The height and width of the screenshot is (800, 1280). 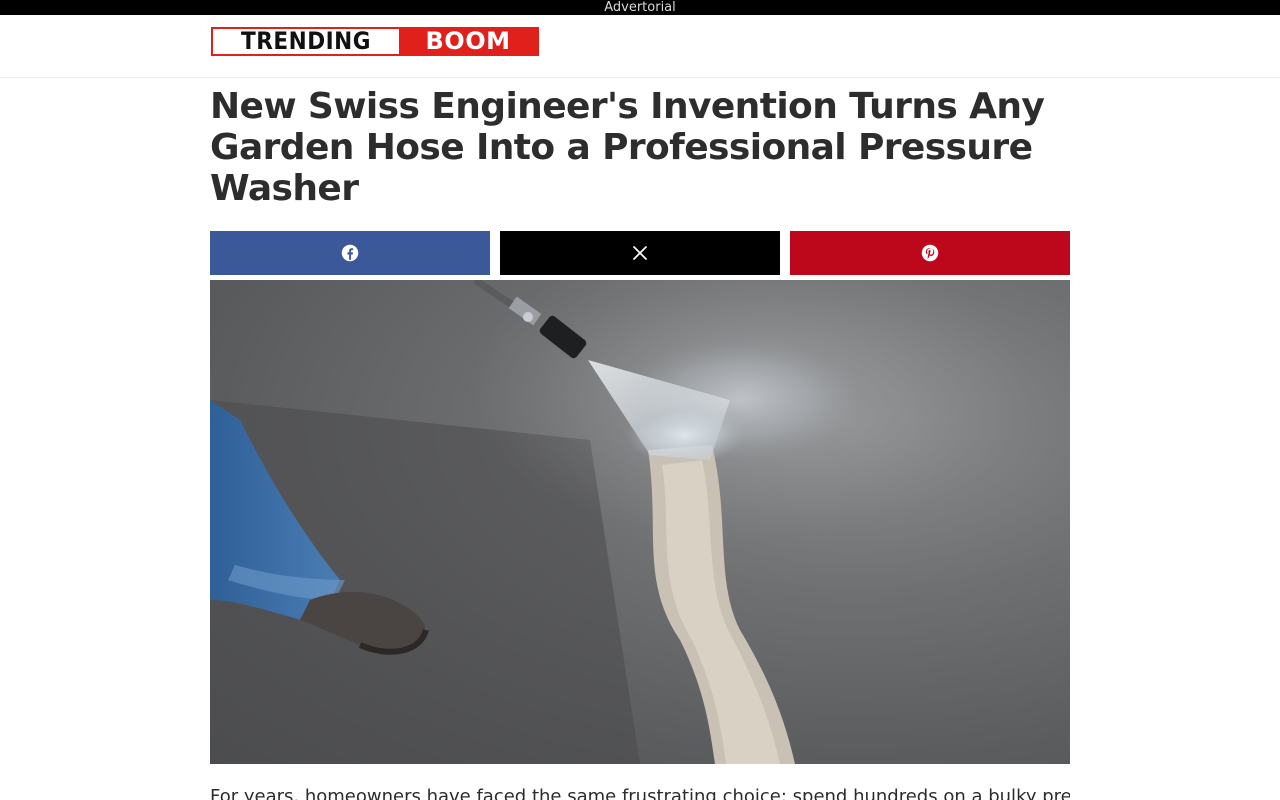 I want to click on x-icon, so click(x=640, y=253).